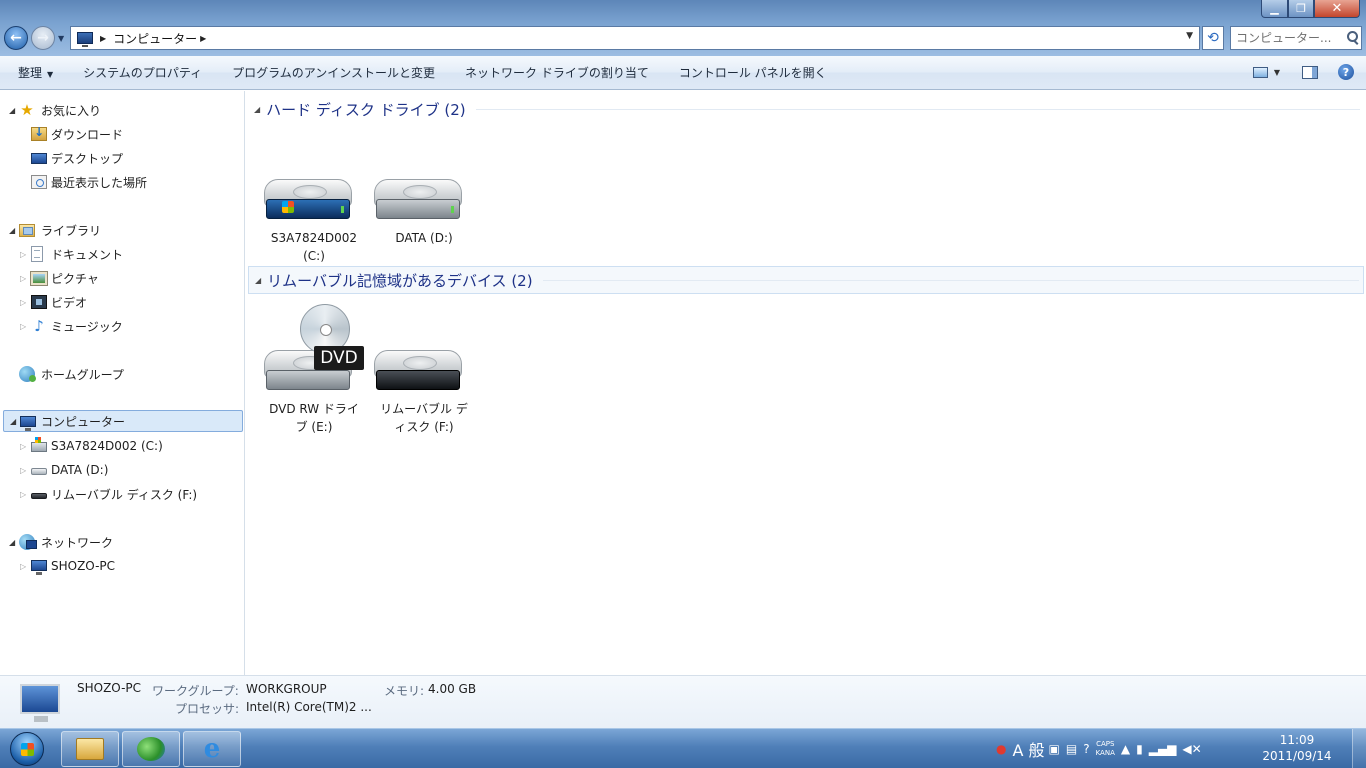 Image resolution: width=1366 pixels, height=768 pixels. What do you see at coordinates (1001, 749) in the screenshot?
I see `security-alert-icon: ●` at bounding box center [1001, 749].